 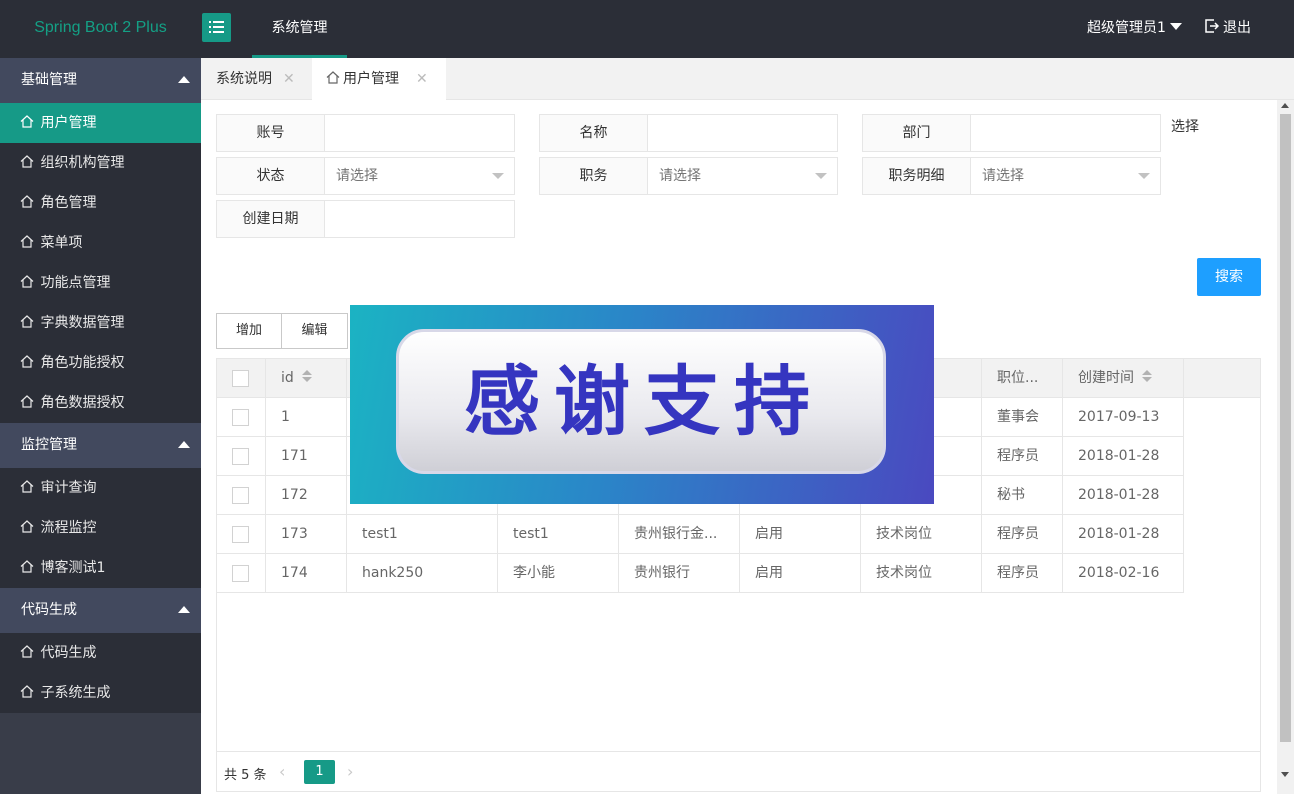 I want to click on job-detail-placeholder: 请选择, so click(x=1003, y=176).